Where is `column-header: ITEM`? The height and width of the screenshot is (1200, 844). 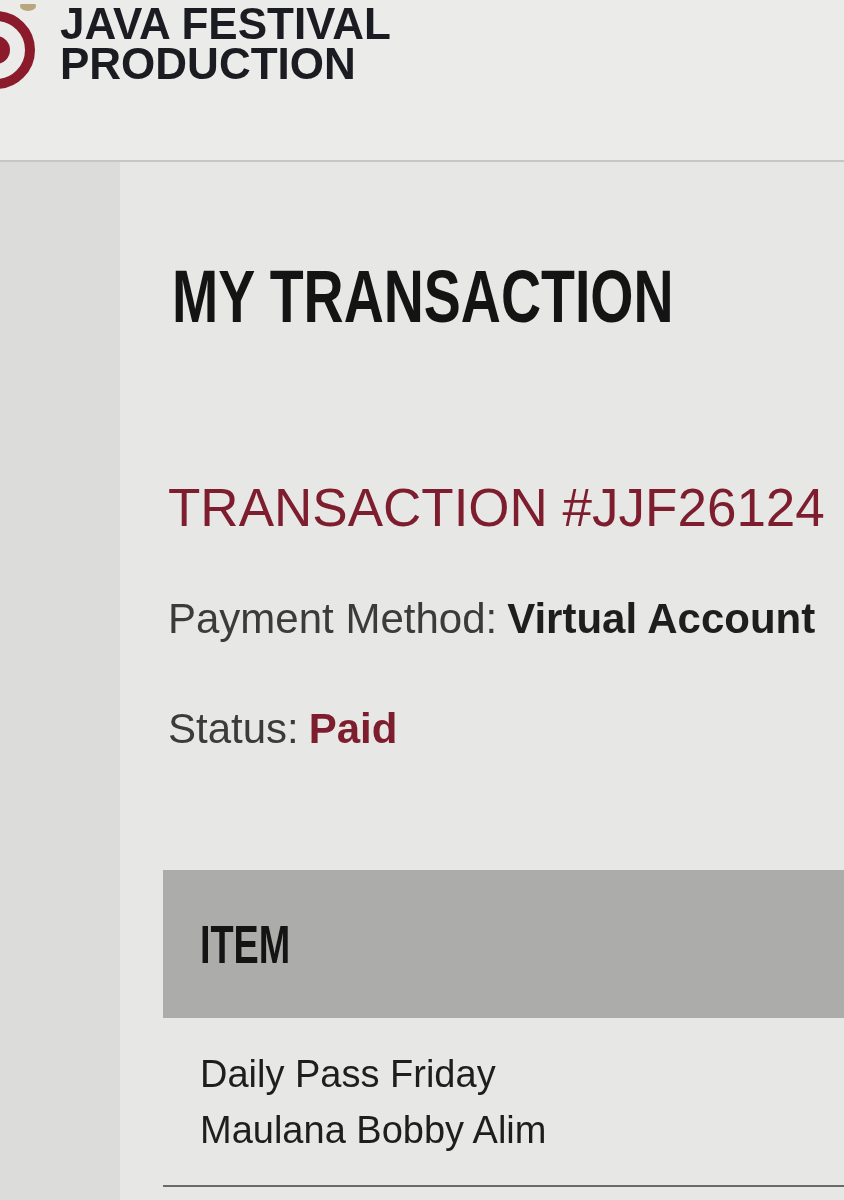
column-header: ITEM is located at coordinates (245, 944).